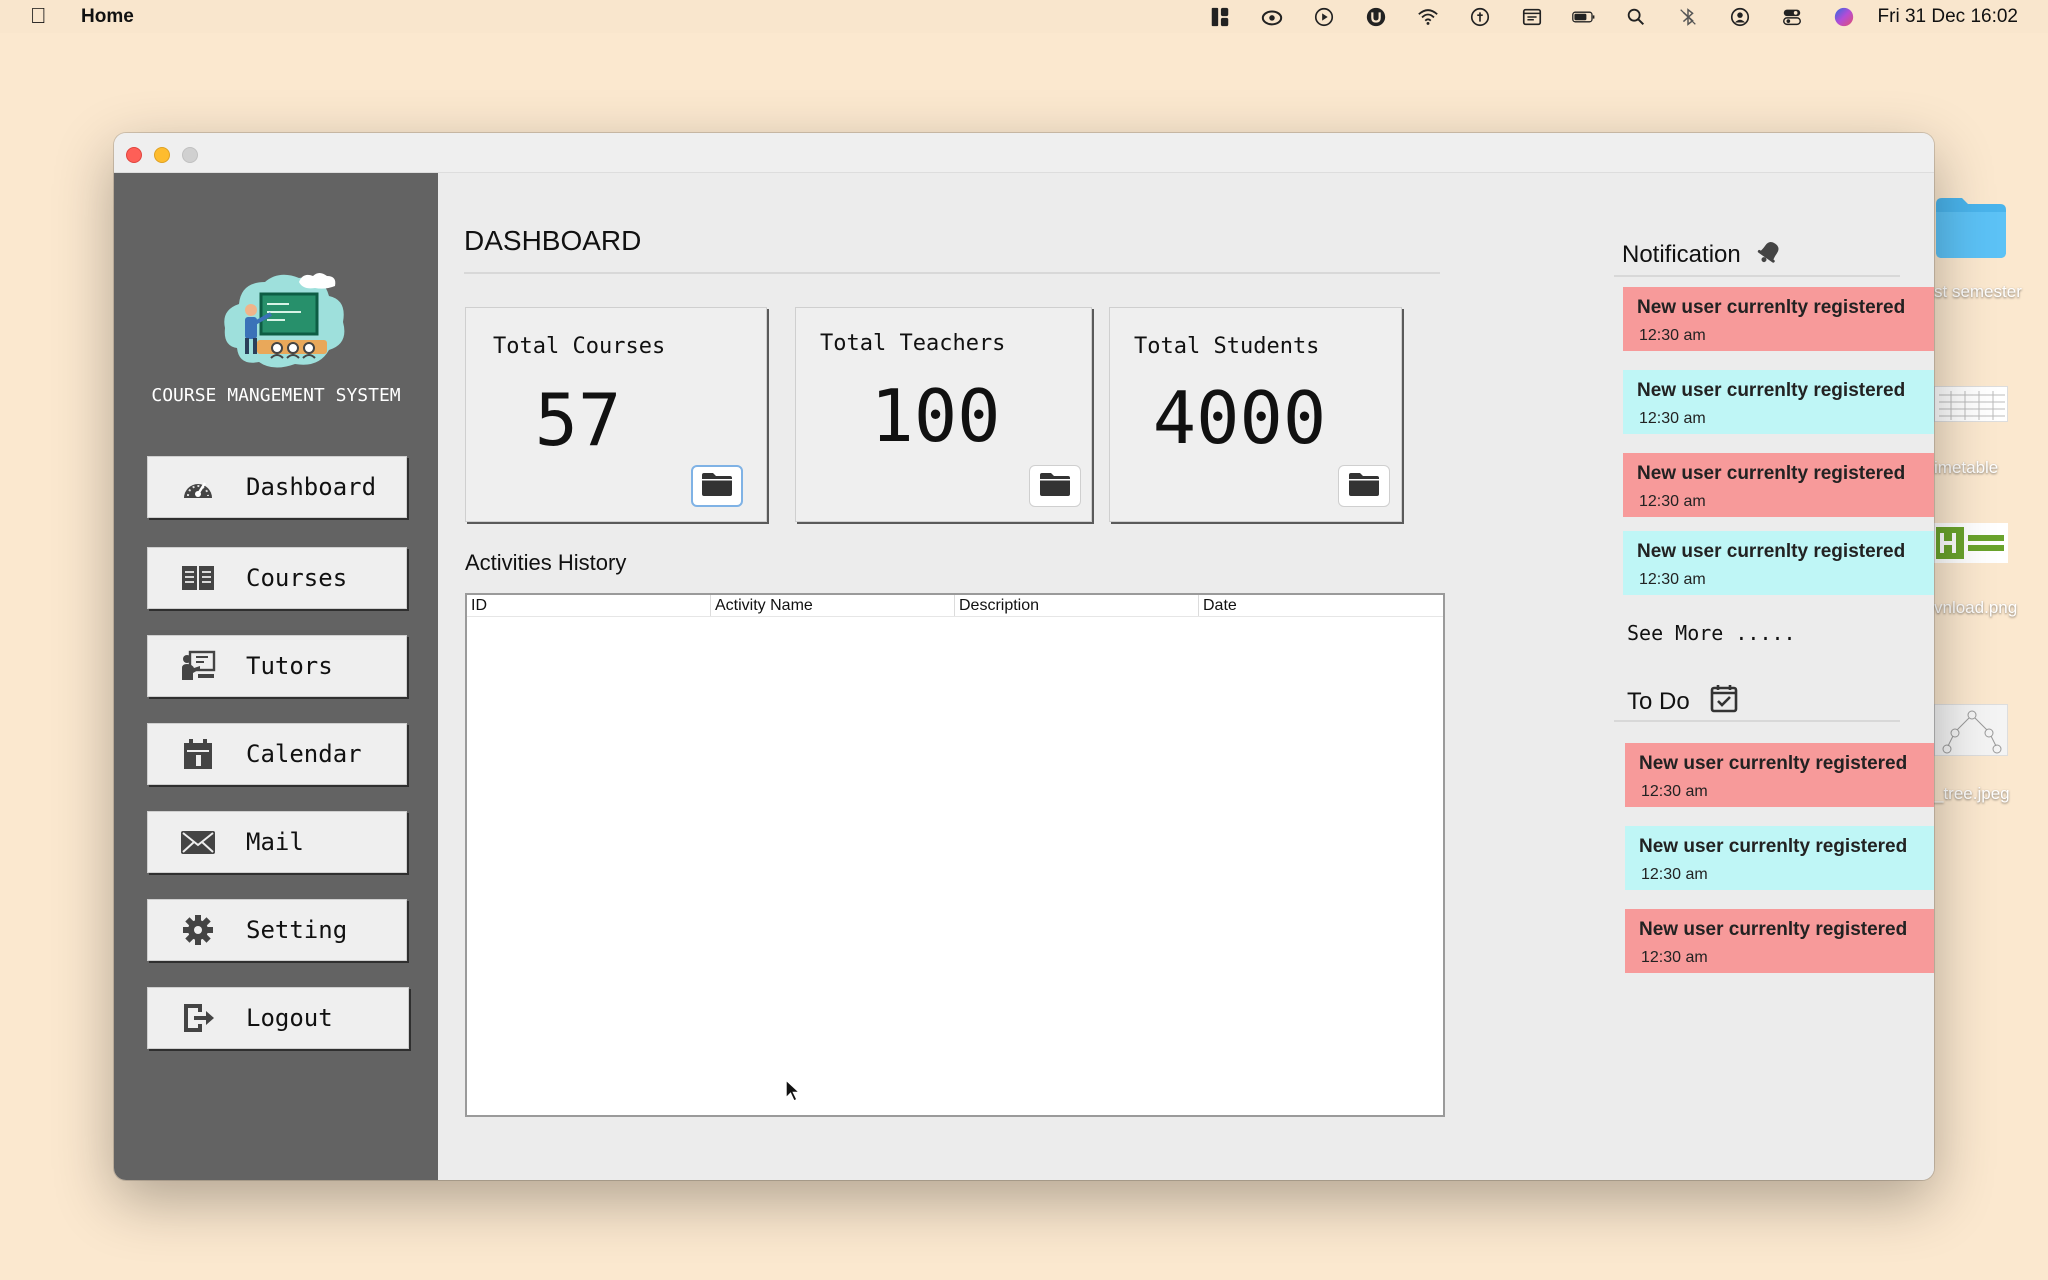 The image size is (2048, 1280). I want to click on teachers-folder-button, so click(1055, 486).